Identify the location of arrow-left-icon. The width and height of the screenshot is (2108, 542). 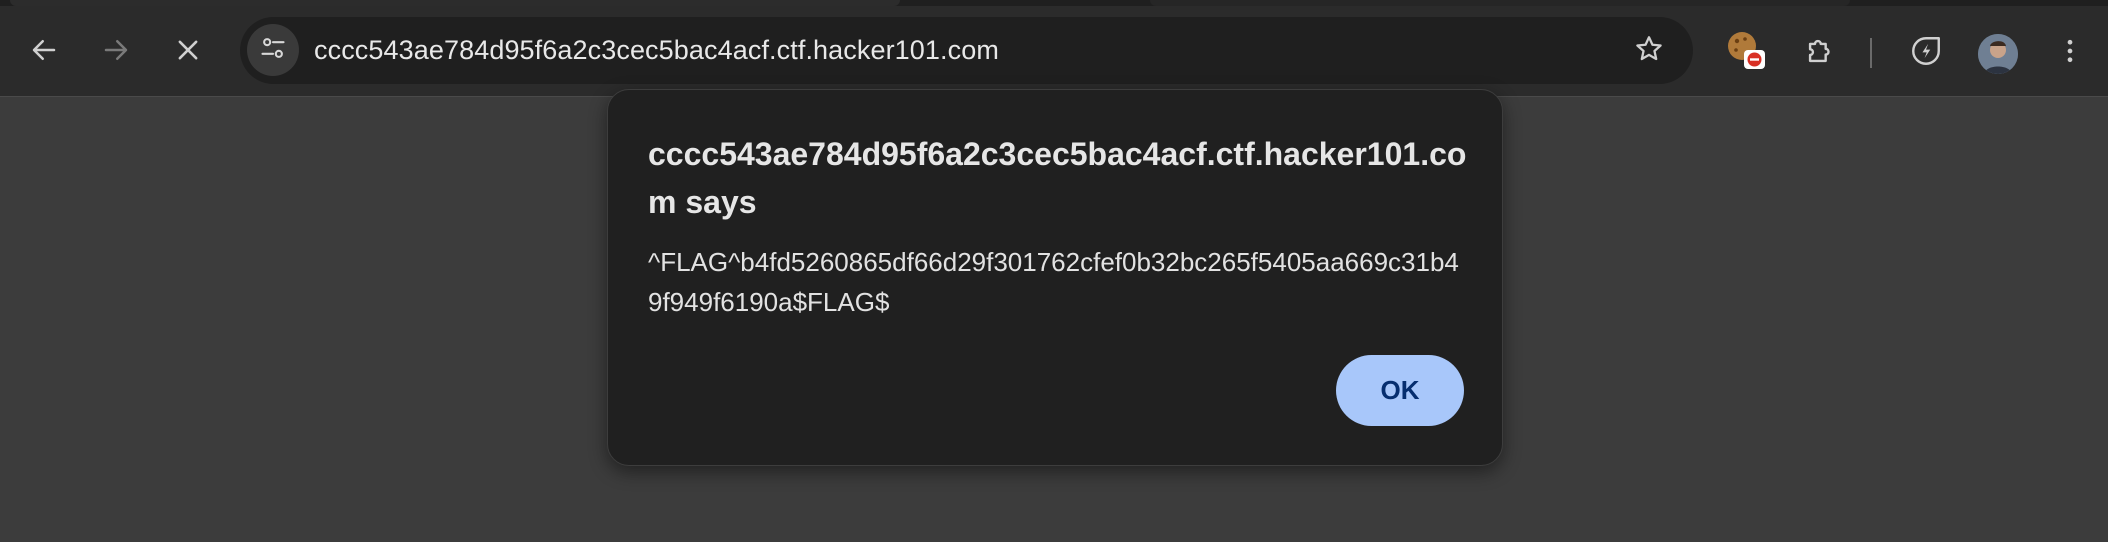
(44, 50).